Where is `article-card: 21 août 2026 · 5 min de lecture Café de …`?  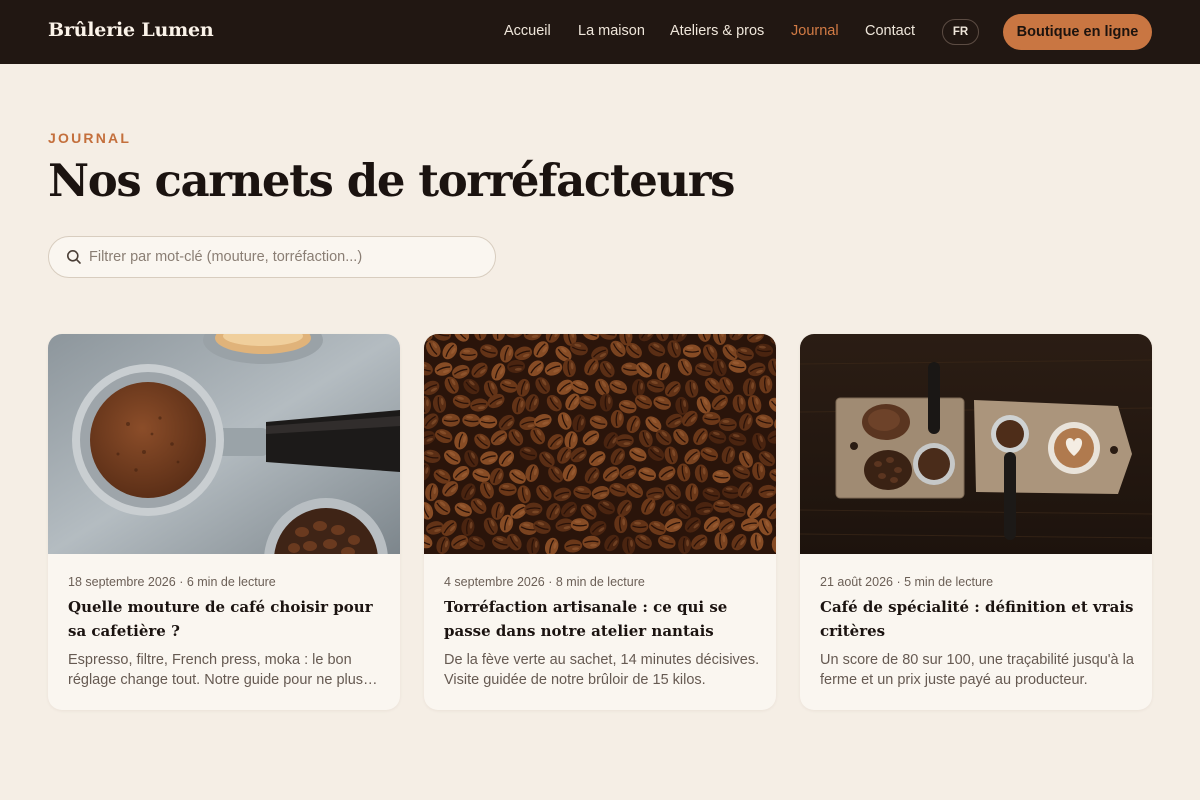
article-card: 21 août 2026 · 5 min de lecture Café de … is located at coordinates (976, 522).